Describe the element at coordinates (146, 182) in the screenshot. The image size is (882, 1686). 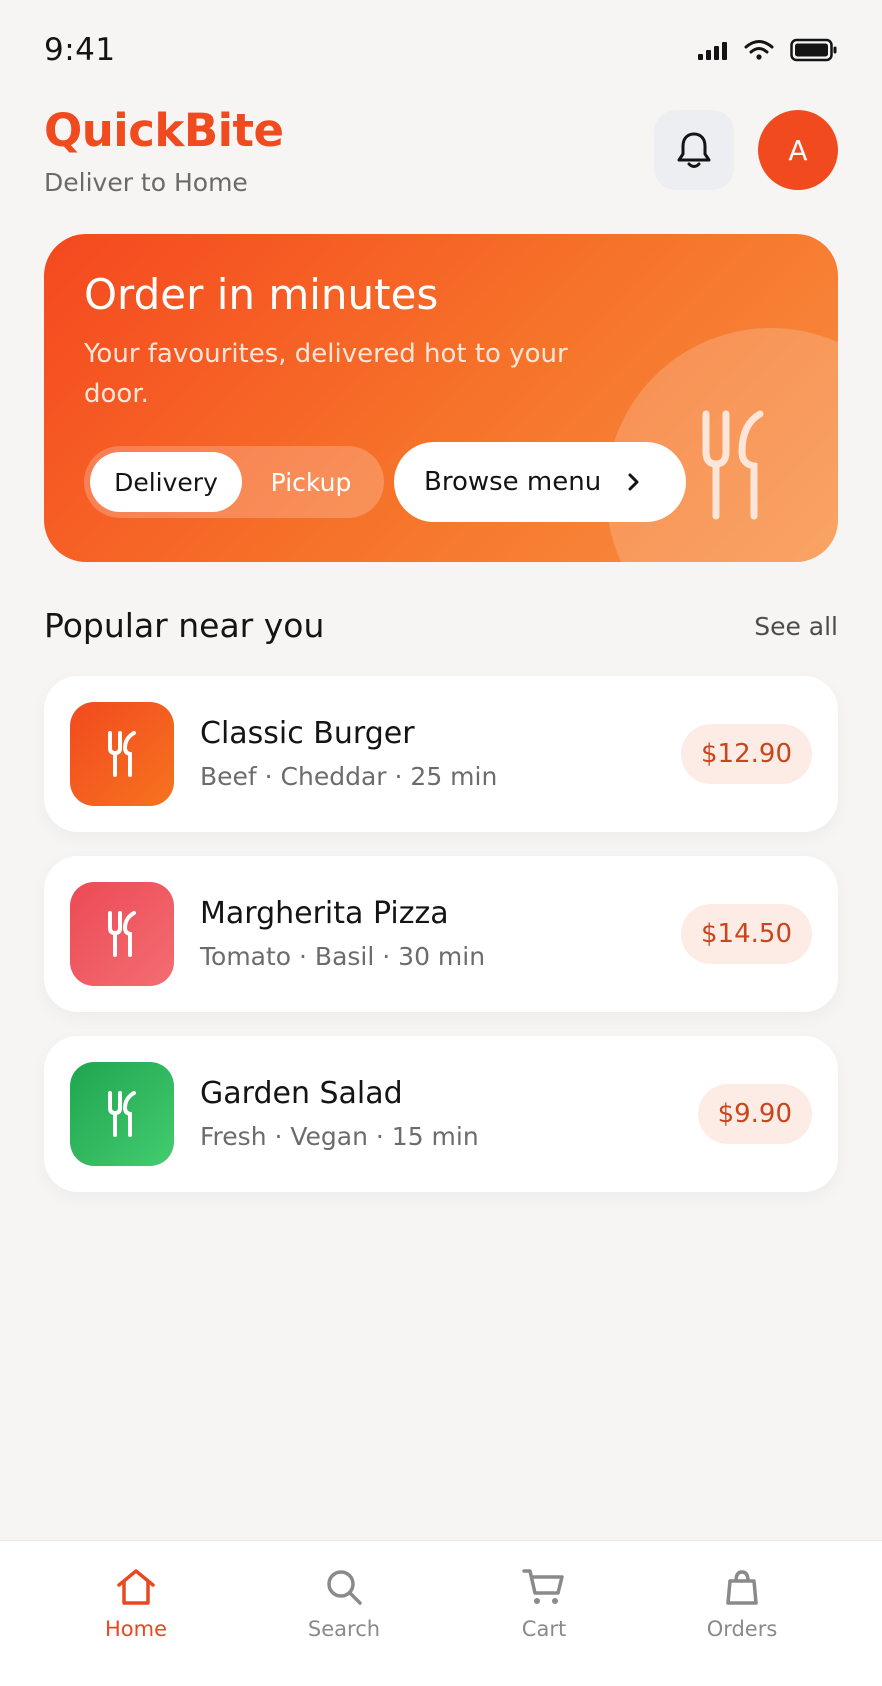
I see `delivery-location: Deliver to Home` at that location.